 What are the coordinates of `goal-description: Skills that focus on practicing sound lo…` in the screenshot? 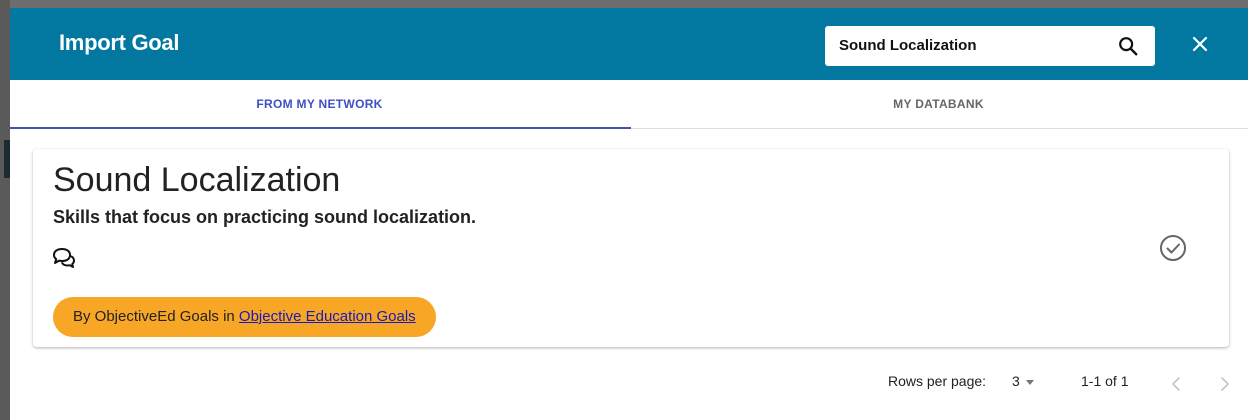 It's located at (265, 217).